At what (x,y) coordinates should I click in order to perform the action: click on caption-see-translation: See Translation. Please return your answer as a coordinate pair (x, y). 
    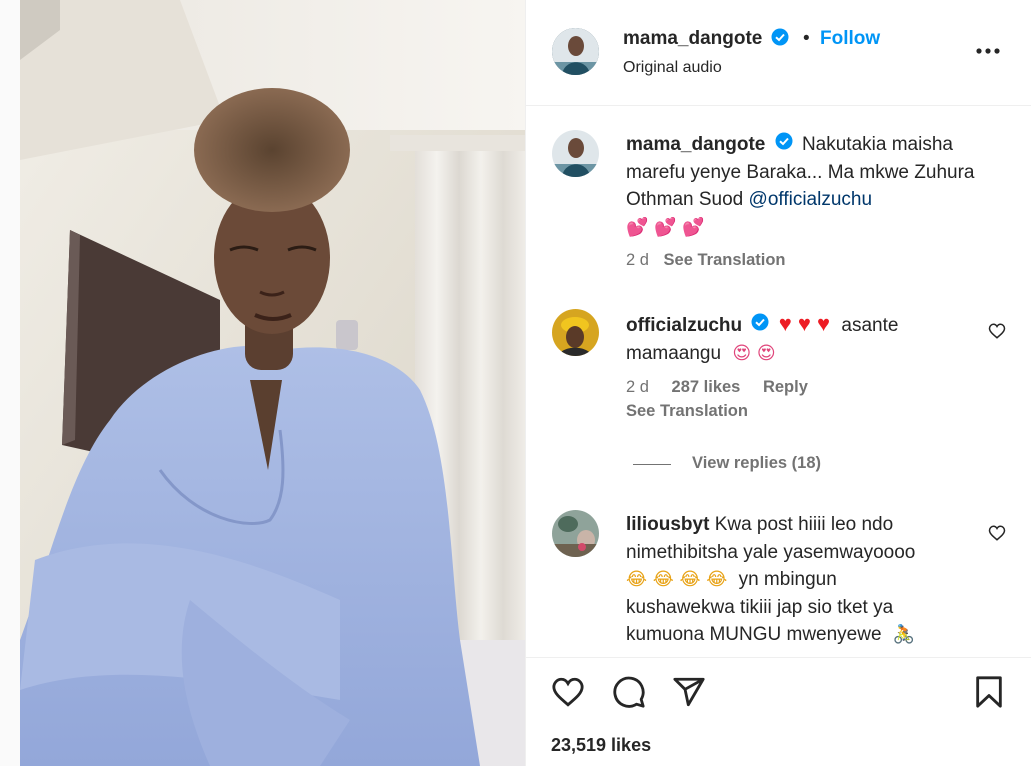
    Looking at the image, I should click on (725, 260).